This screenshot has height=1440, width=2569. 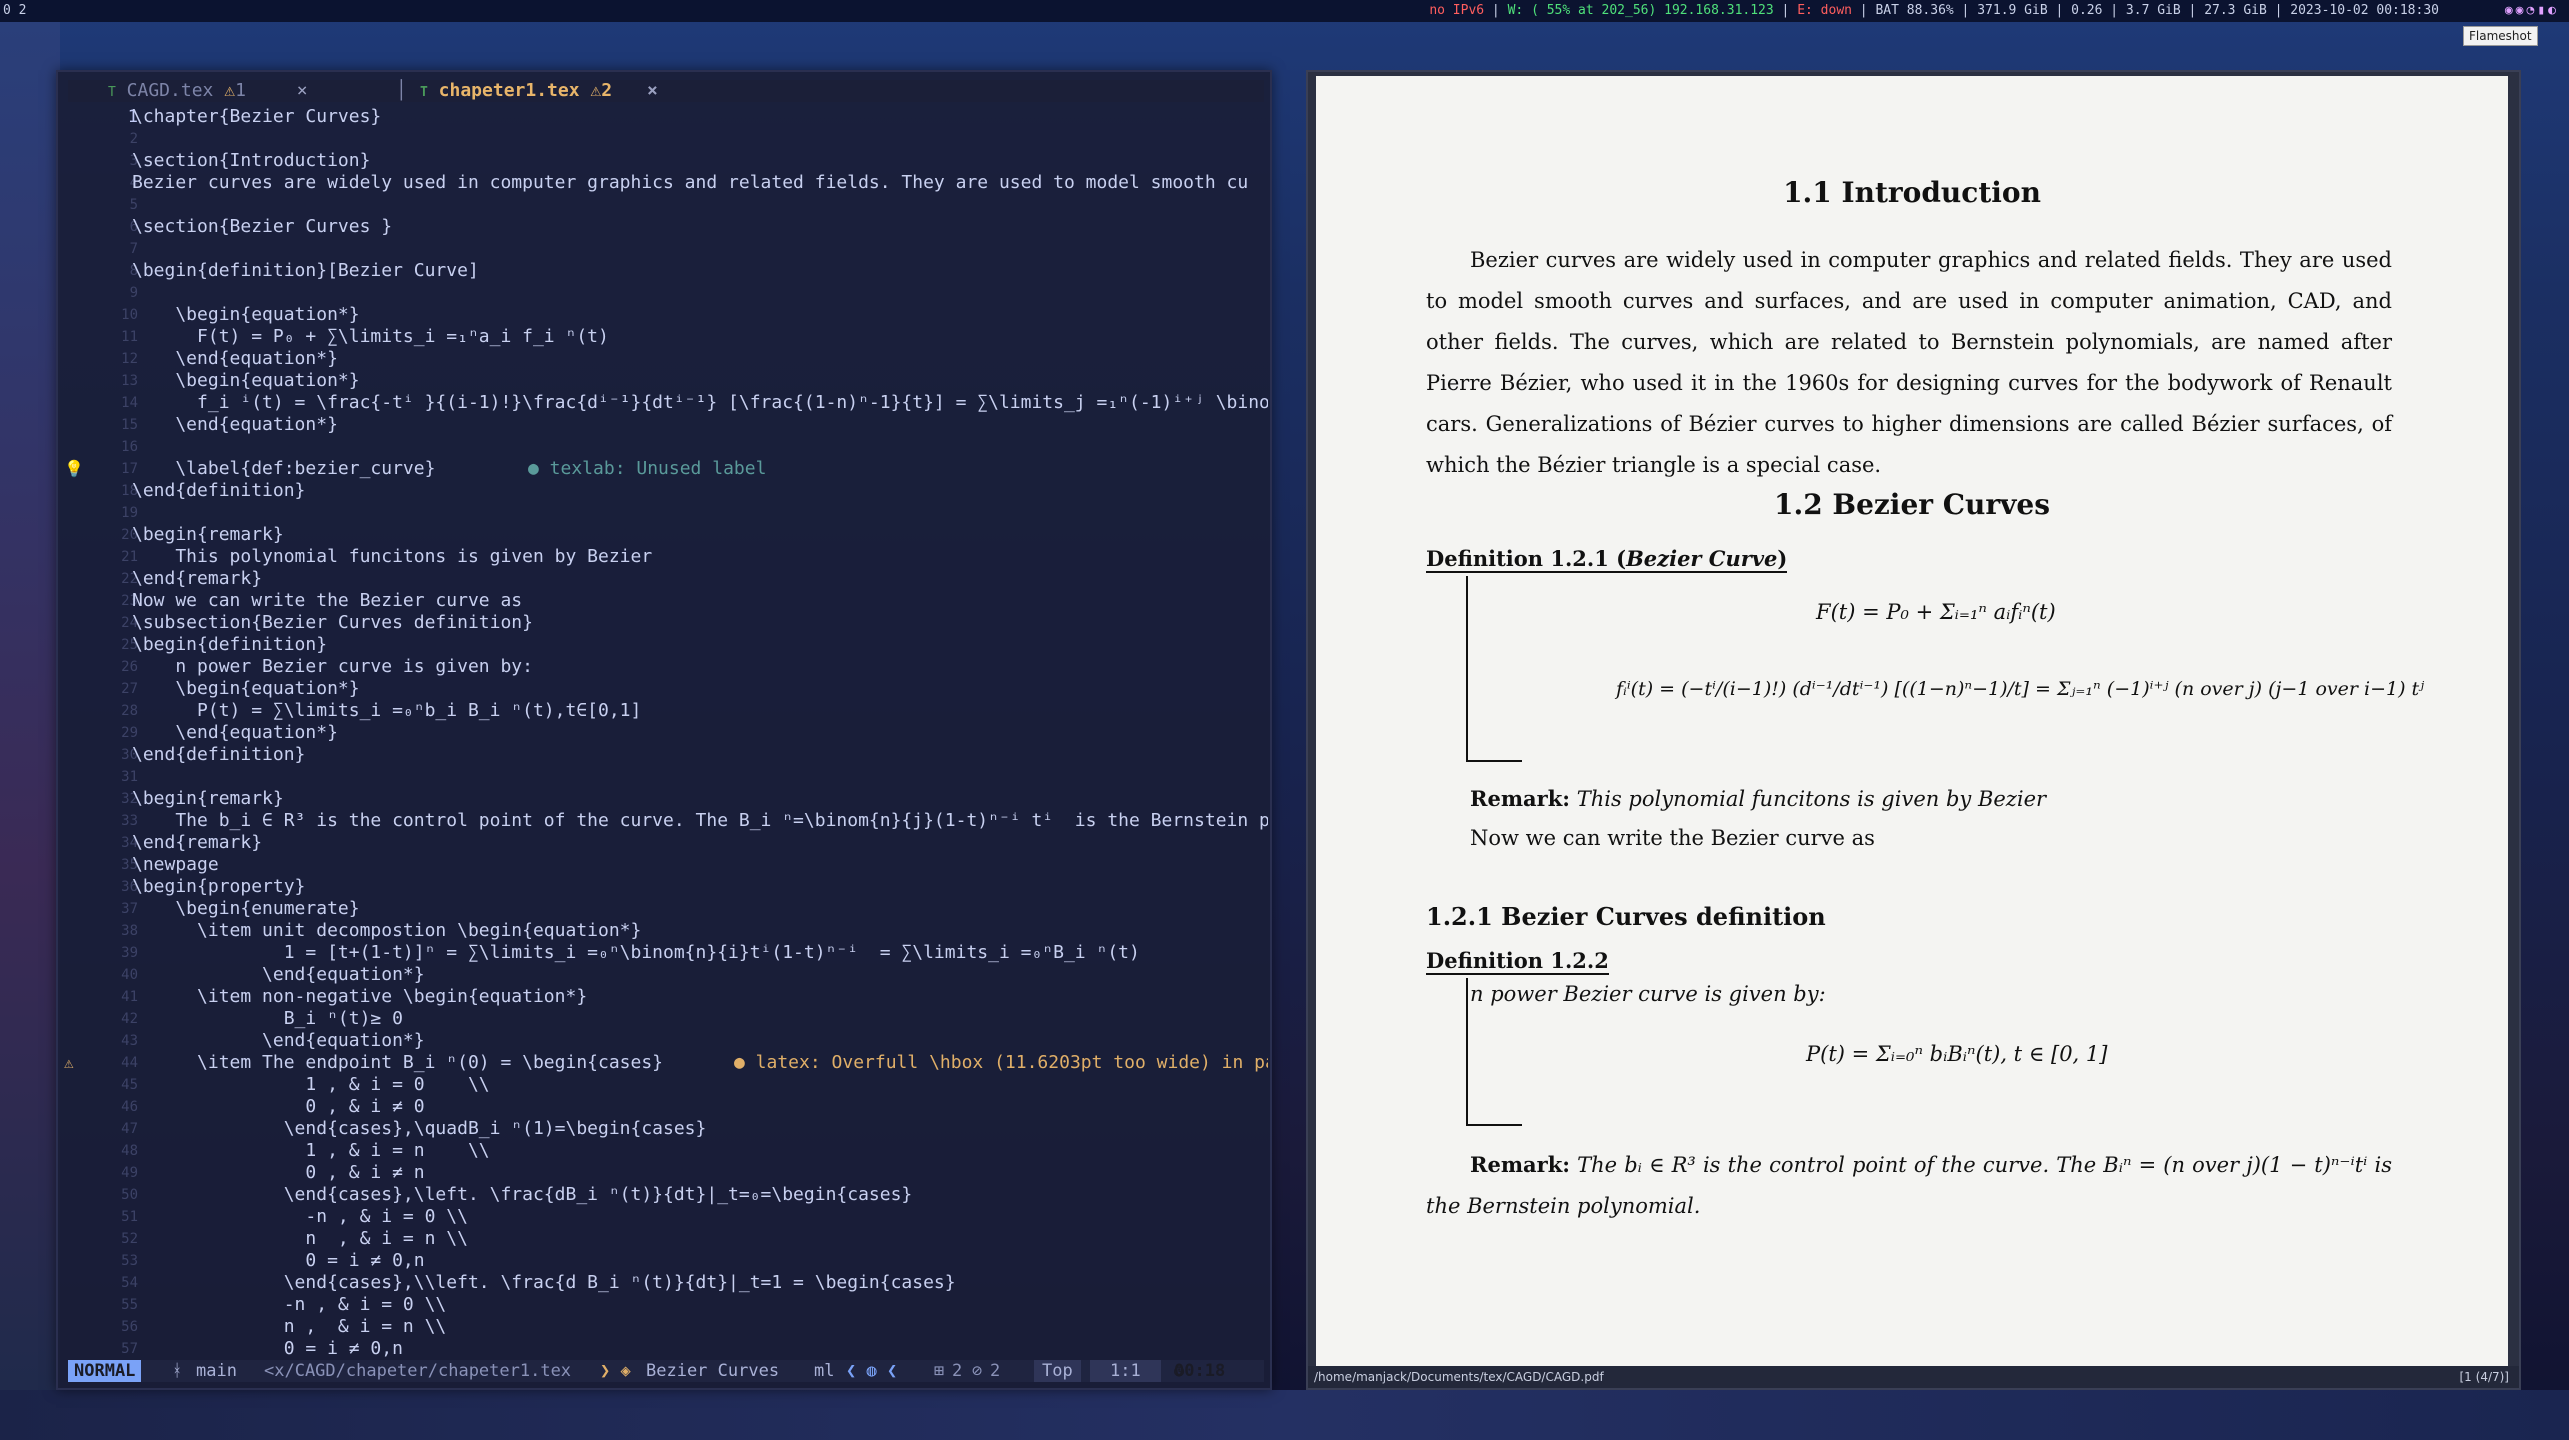 I want to click on code-line: 8 \begin{definition}[Bezier Curve], so click(x=663, y=271).